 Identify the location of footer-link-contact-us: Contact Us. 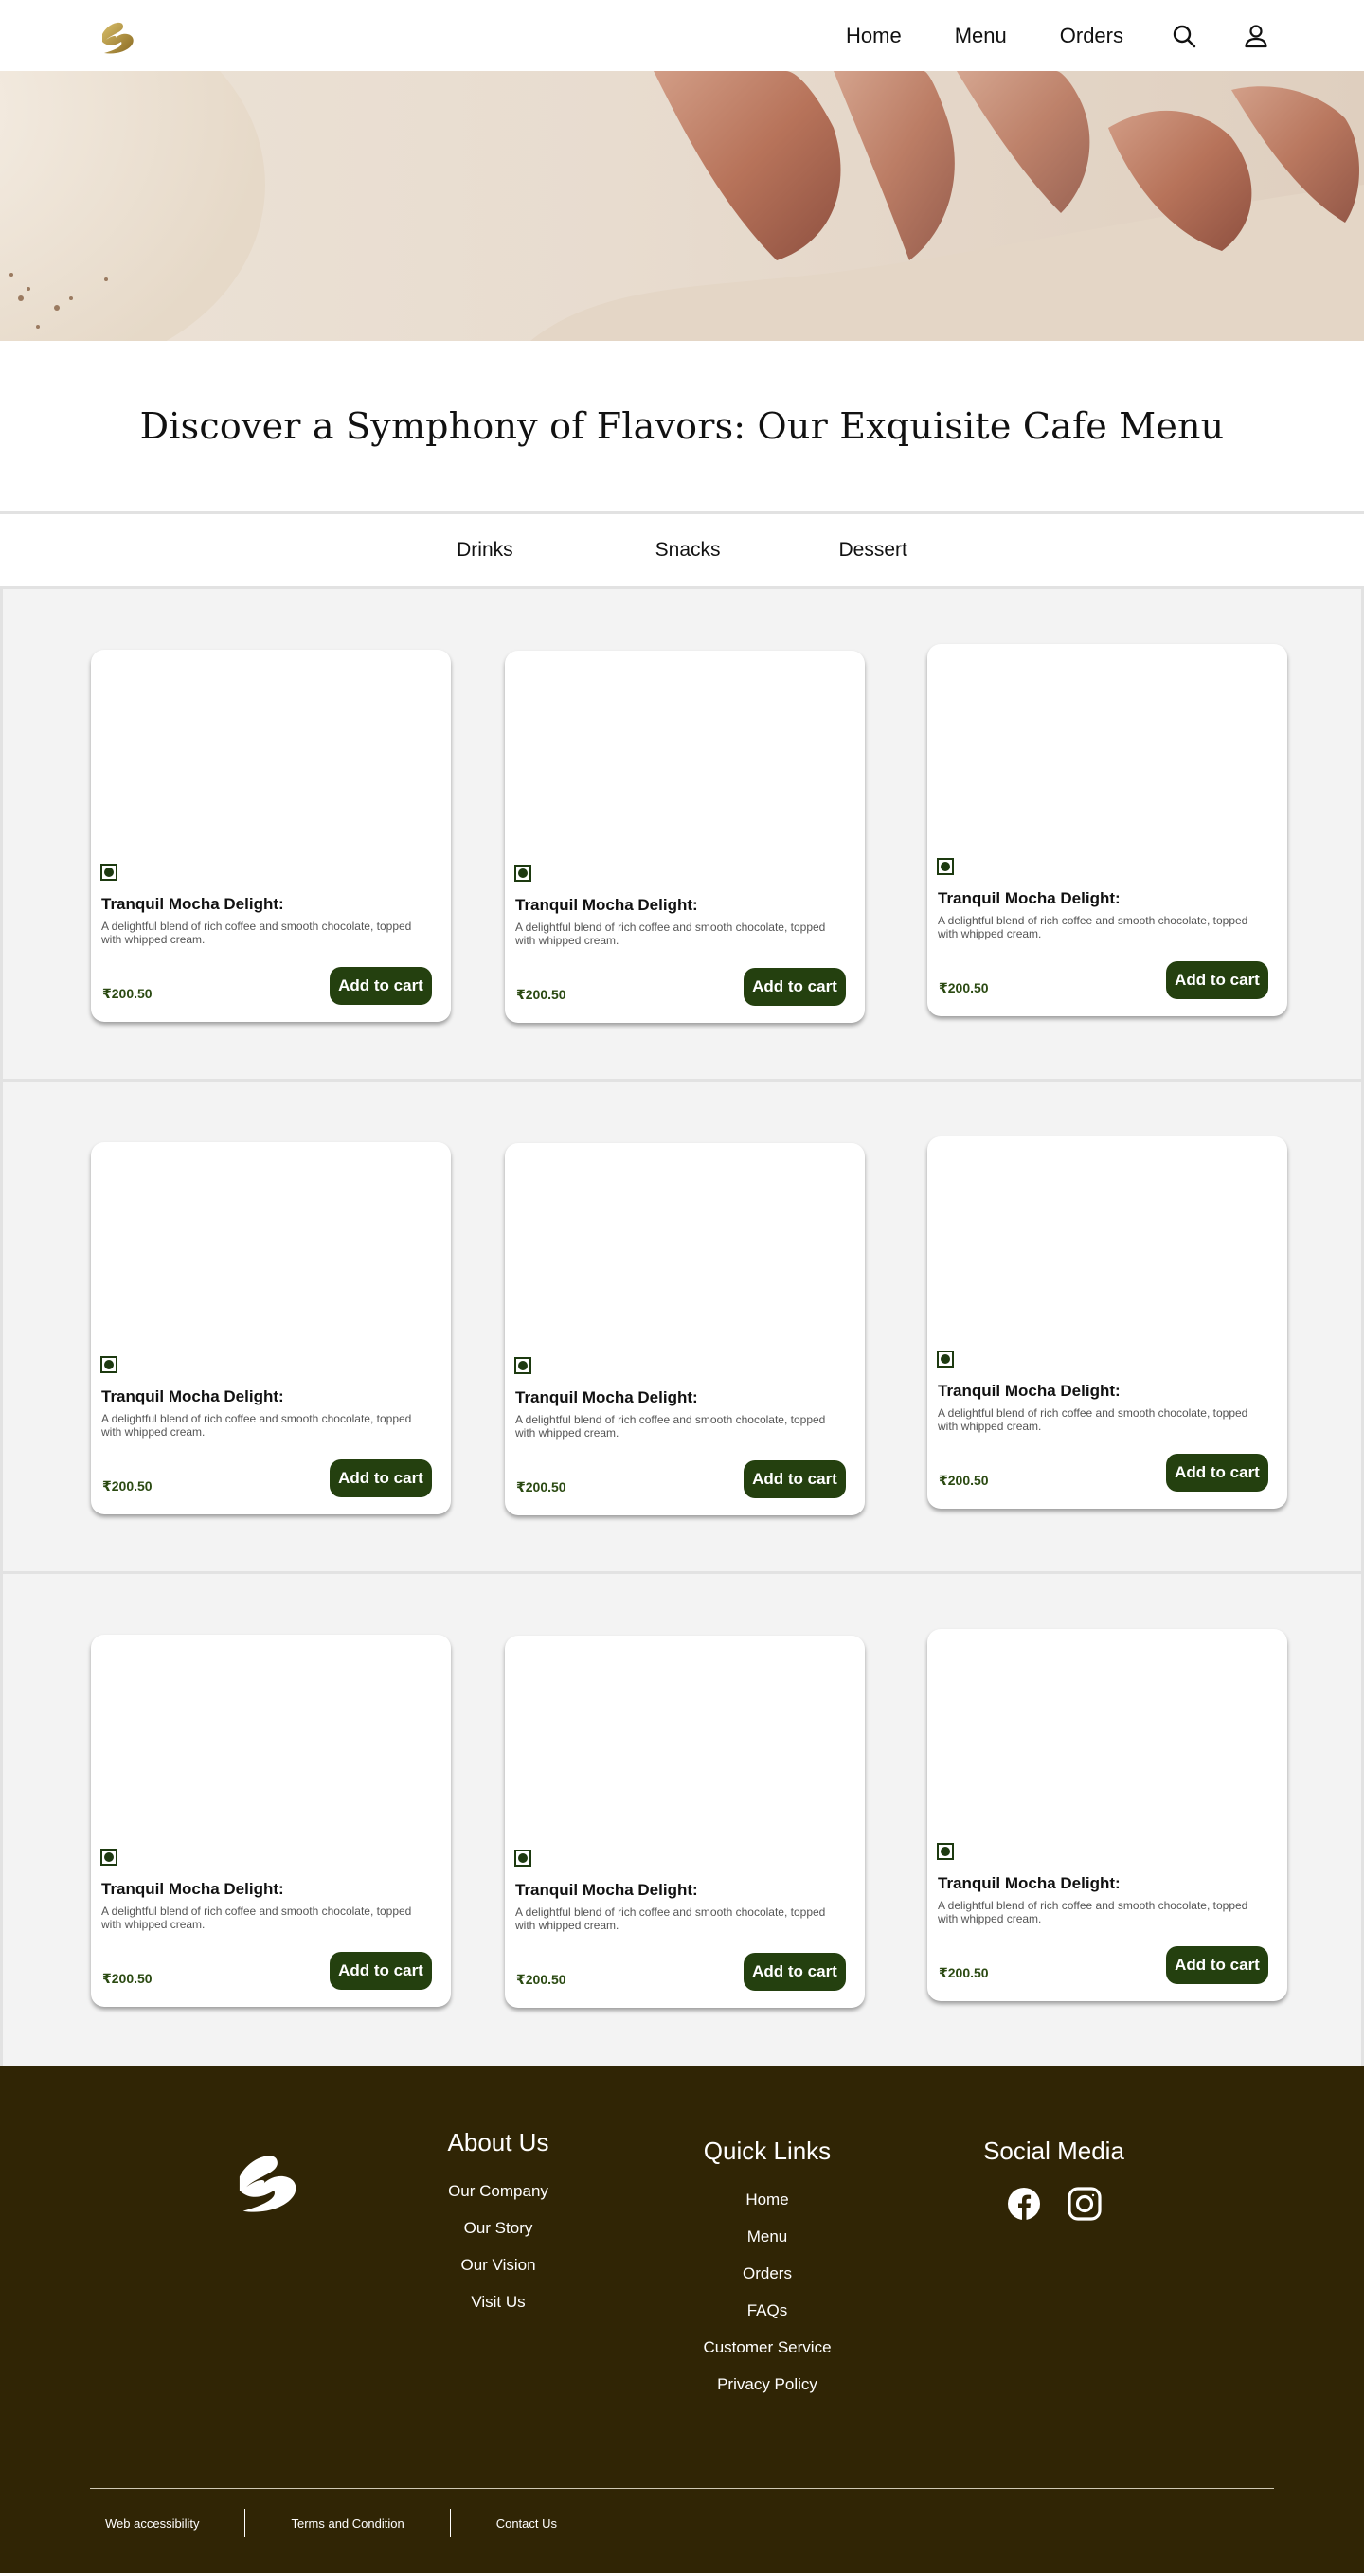
(526, 2523).